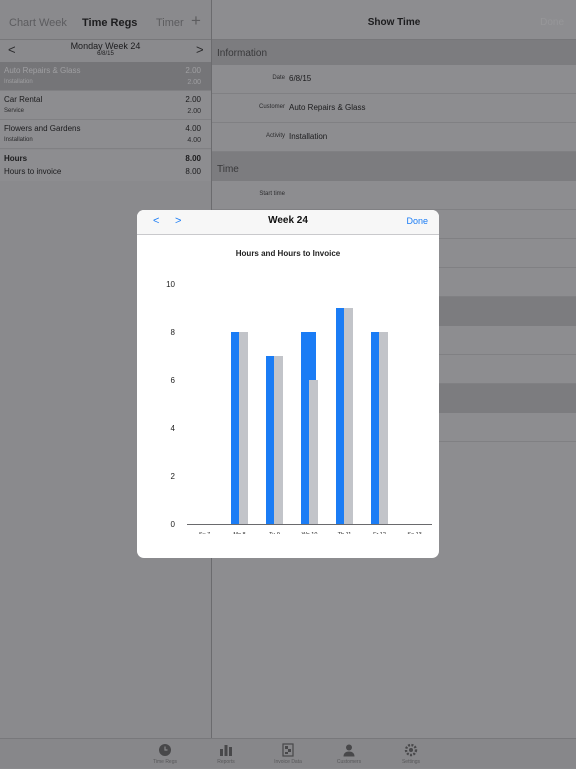 The height and width of the screenshot is (769, 576). Describe the element at coordinates (170, 284) in the screenshot. I see `y-tick-label: 10` at that location.